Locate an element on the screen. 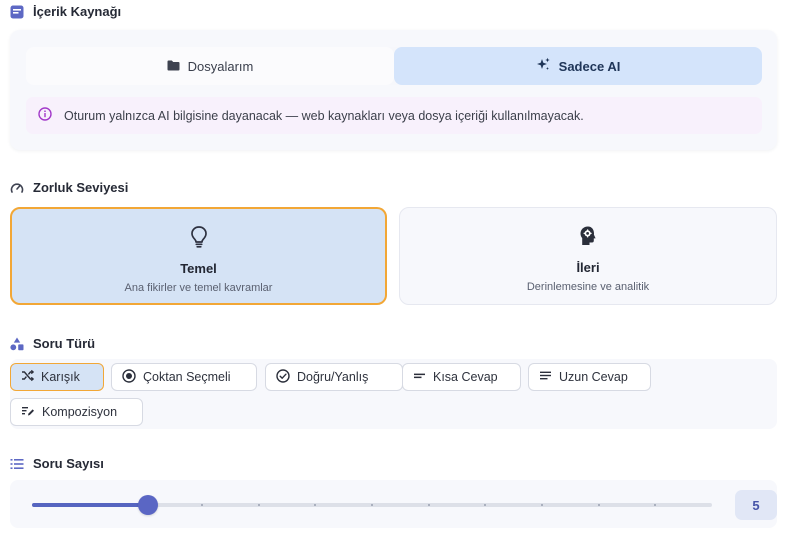 The width and height of the screenshot is (787, 534). difficulty-option-title: İleri is located at coordinates (588, 267).